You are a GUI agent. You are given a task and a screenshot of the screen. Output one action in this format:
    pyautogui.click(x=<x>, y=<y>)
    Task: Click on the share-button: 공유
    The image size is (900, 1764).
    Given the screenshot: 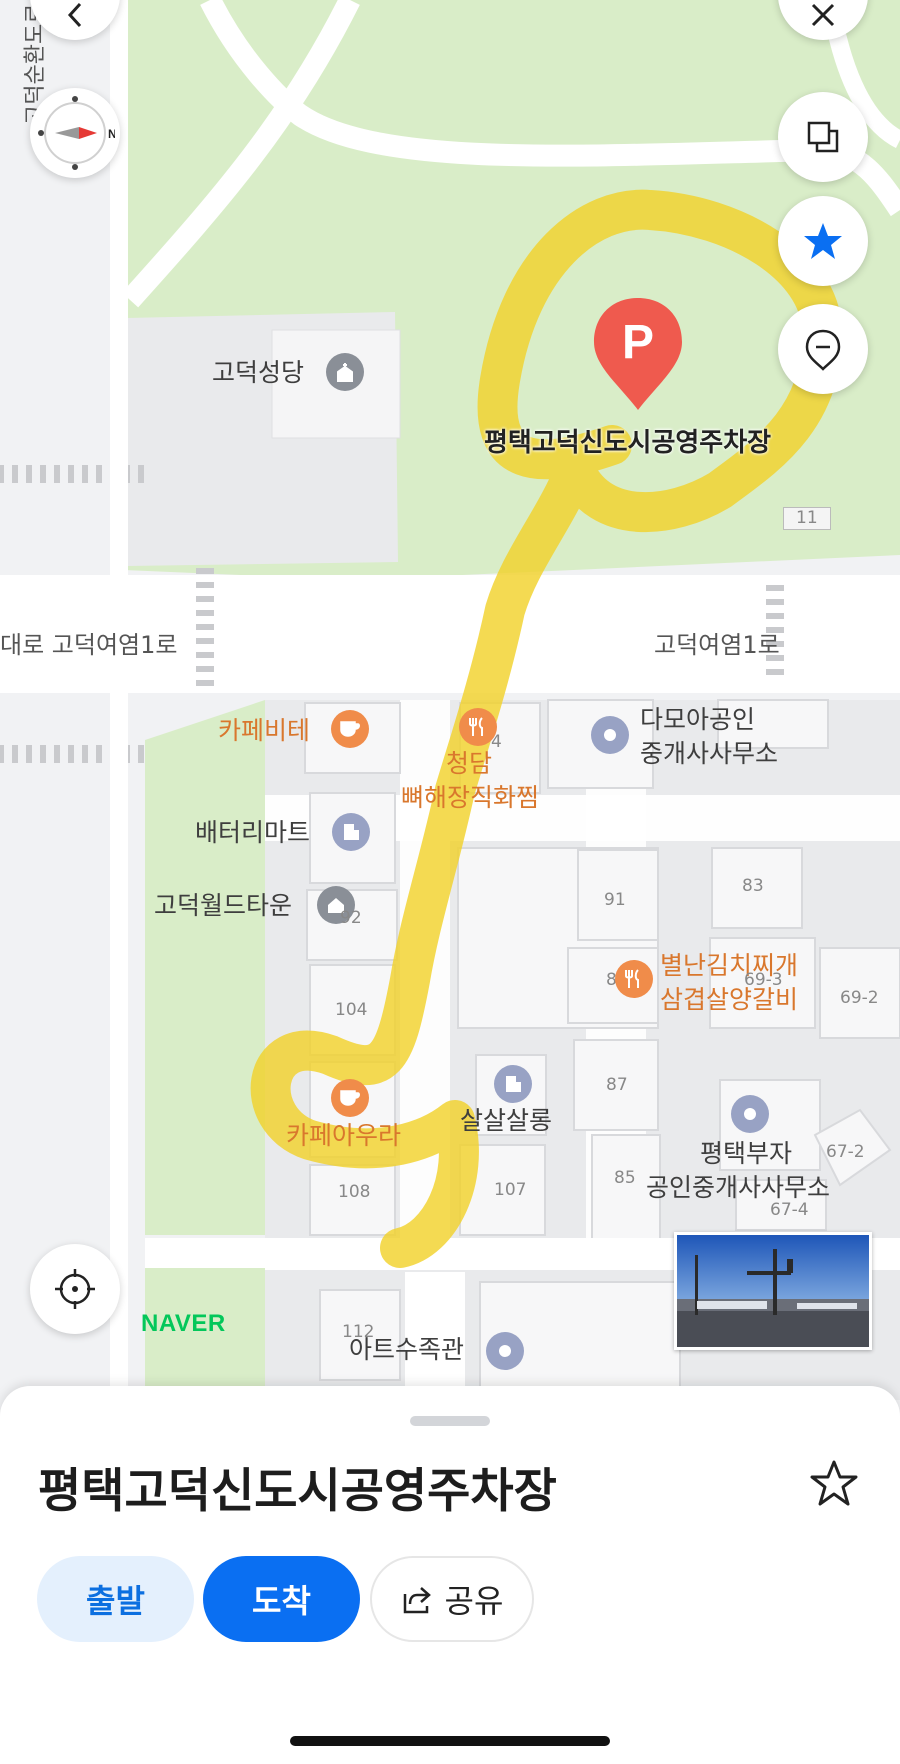 What is the action you would take?
    pyautogui.click(x=452, y=1599)
    